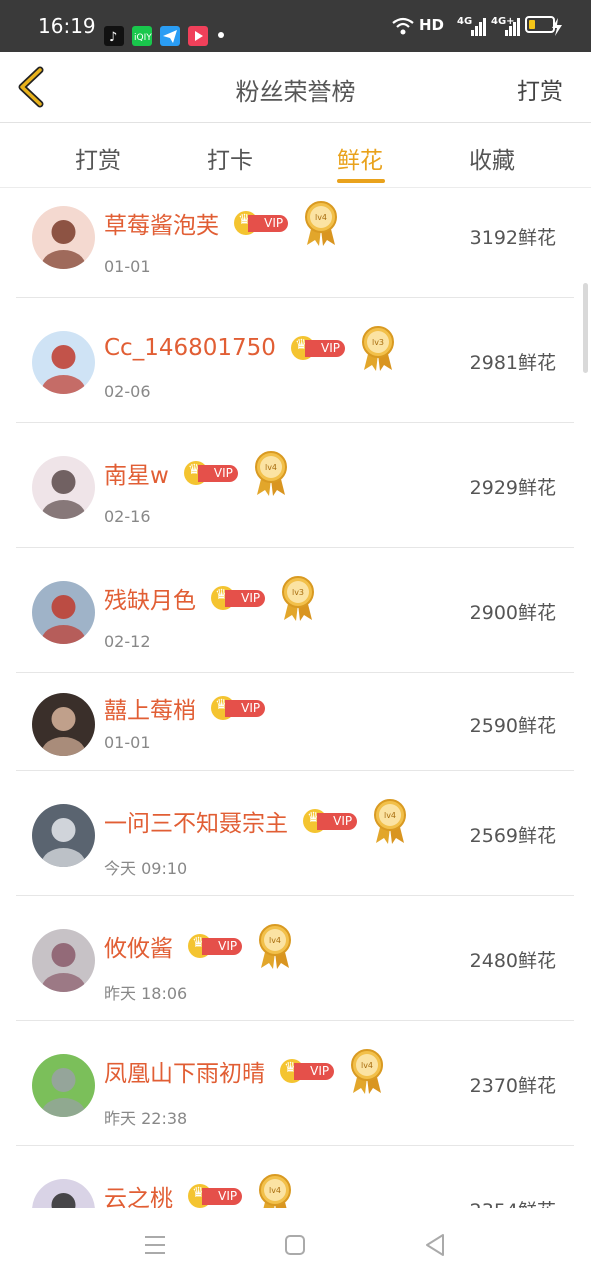  Describe the element at coordinates (465, 21) in the screenshot. I see `network-4g-label: 4G` at that location.